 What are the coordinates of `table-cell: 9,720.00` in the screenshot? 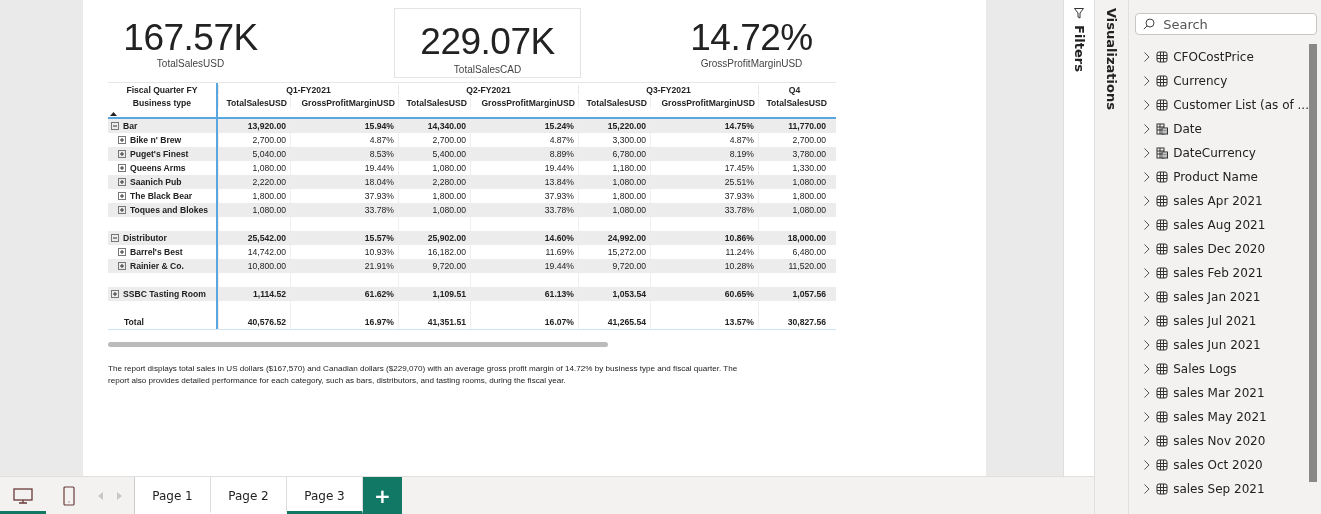 It's located at (629, 266).